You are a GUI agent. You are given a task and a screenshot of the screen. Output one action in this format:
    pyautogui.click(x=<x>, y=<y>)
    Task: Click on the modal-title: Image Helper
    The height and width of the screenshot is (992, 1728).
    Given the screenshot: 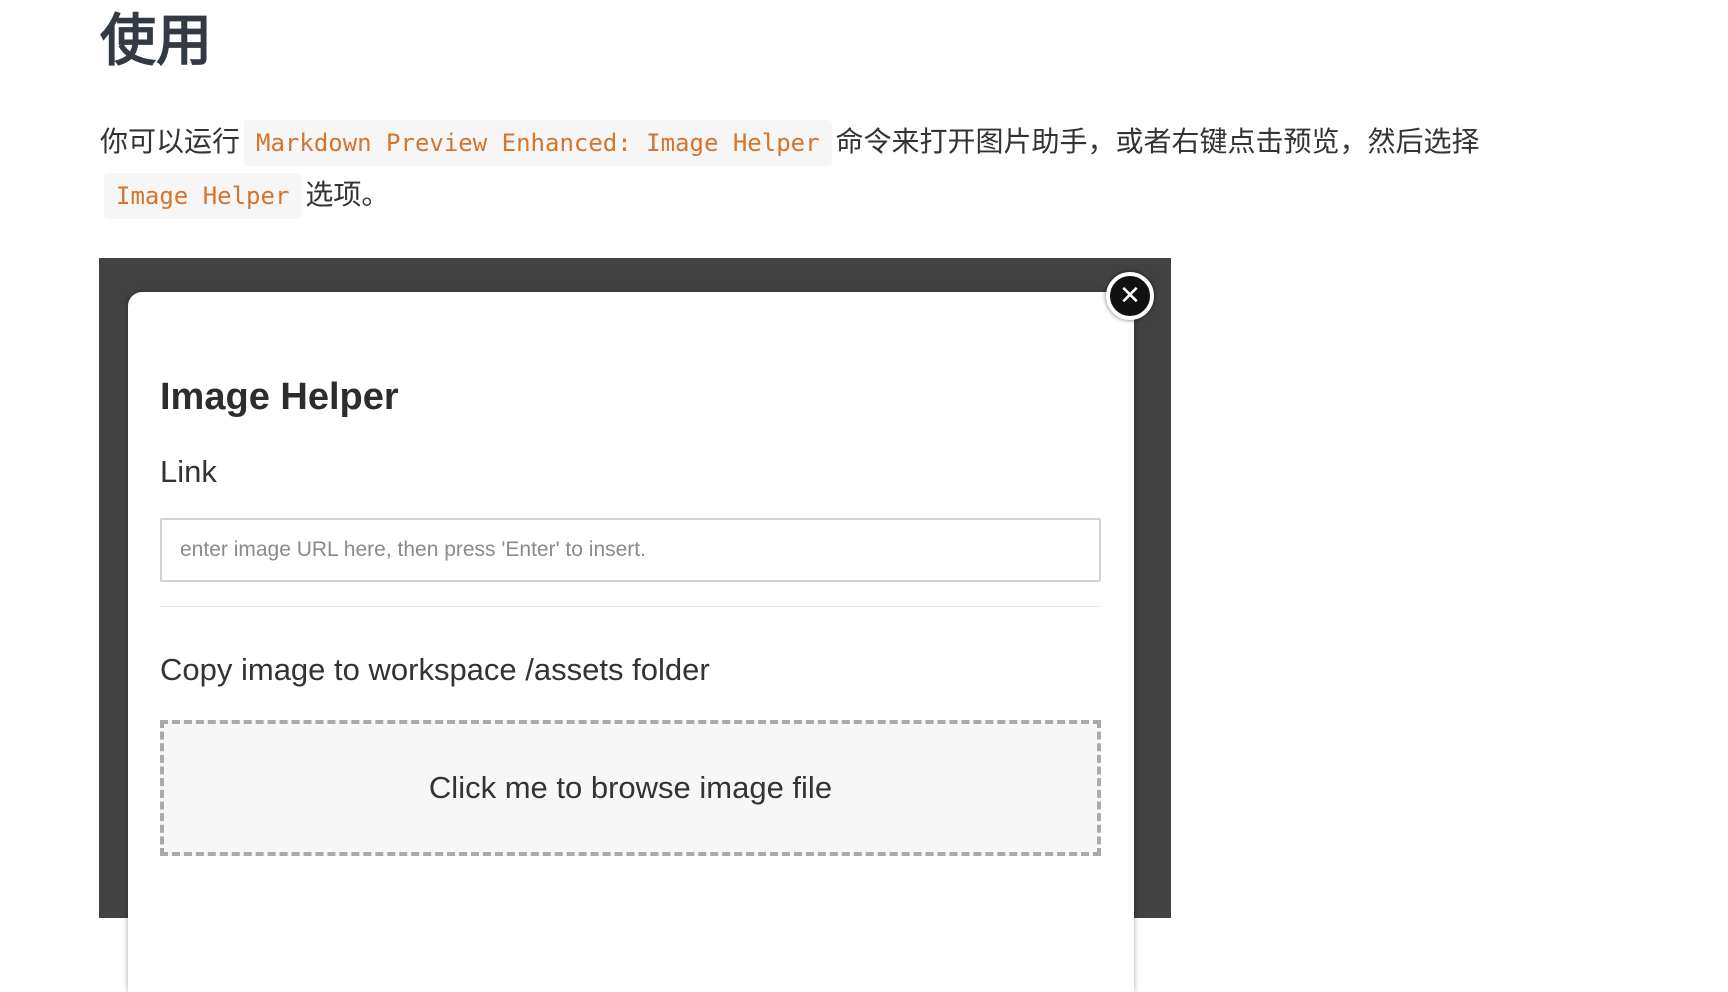 What is the action you would take?
    pyautogui.click(x=279, y=397)
    